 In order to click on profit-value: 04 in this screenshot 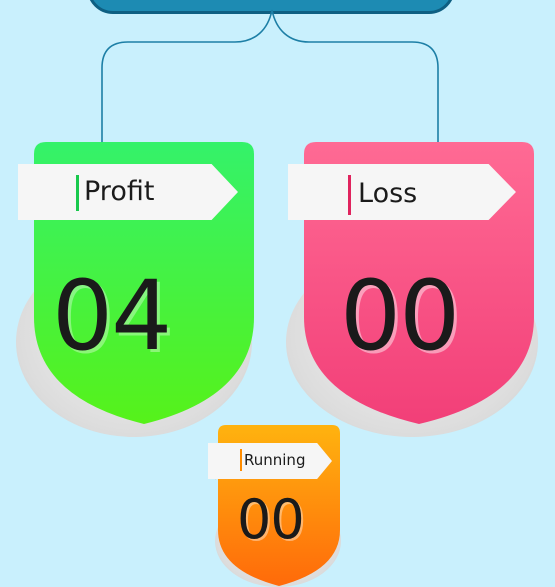, I will do `click(112, 316)`.